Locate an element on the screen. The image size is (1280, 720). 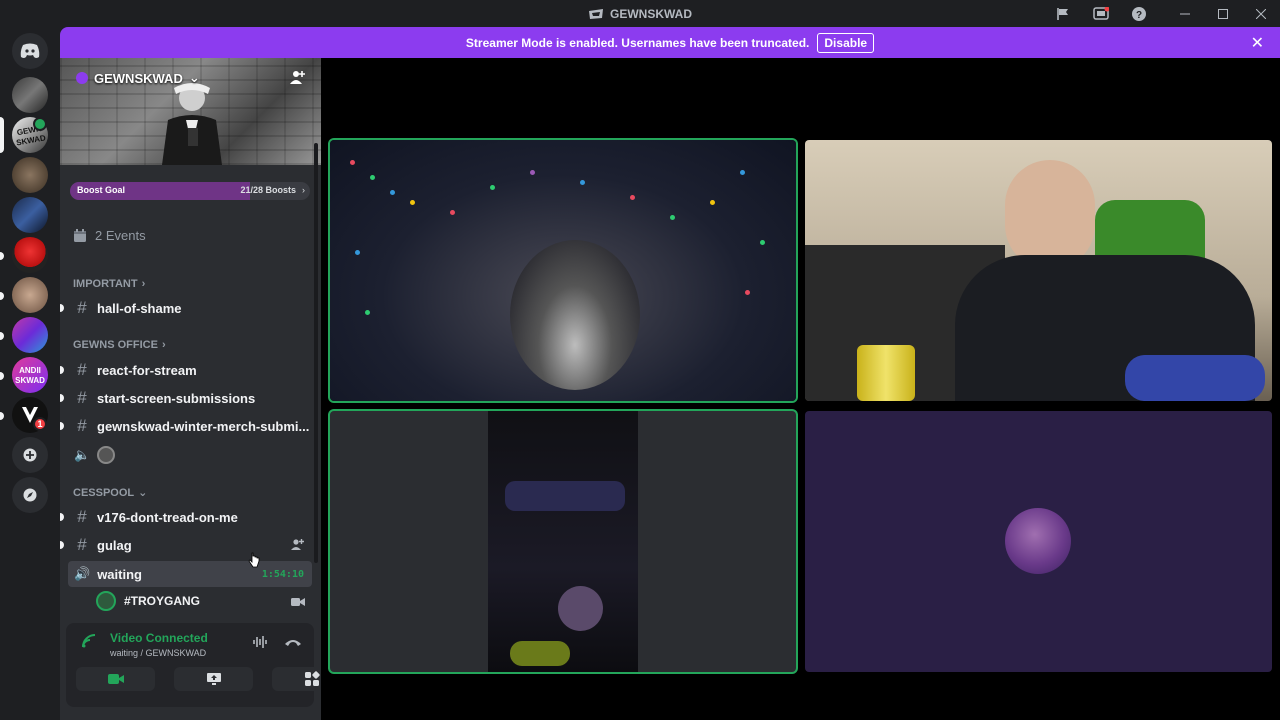
voice-connection-panel: Video Connected waiting / GEWNSKWAD is located at coordinates (193, 665).